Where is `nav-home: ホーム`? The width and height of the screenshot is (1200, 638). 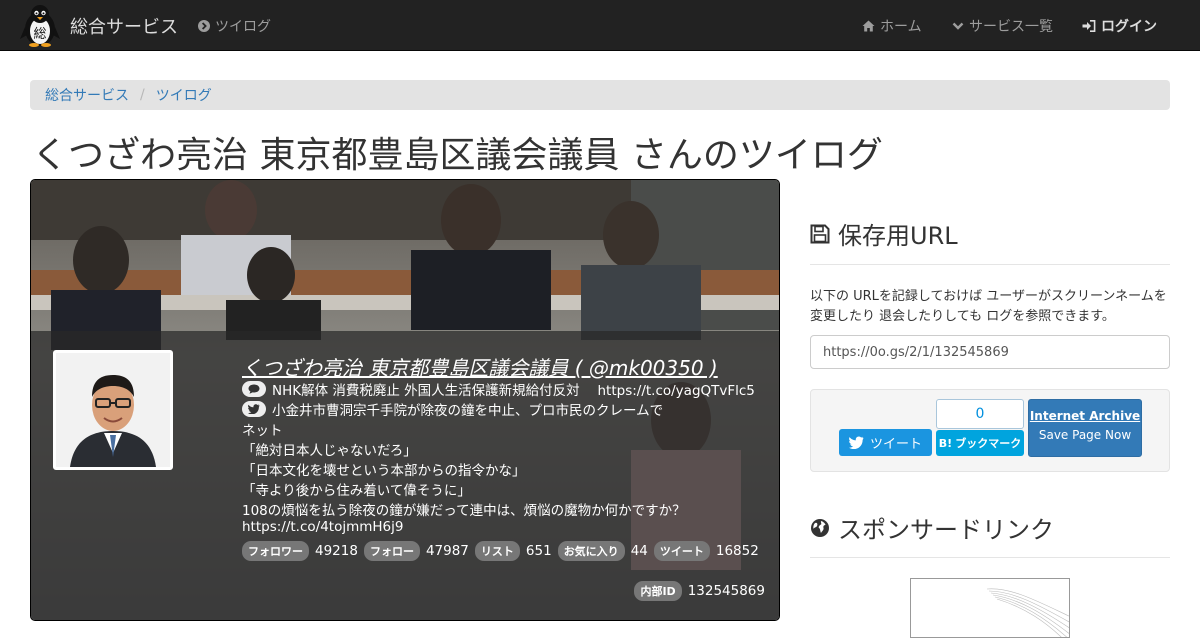
nav-home: ホーム is located at coordinates (892, 26).